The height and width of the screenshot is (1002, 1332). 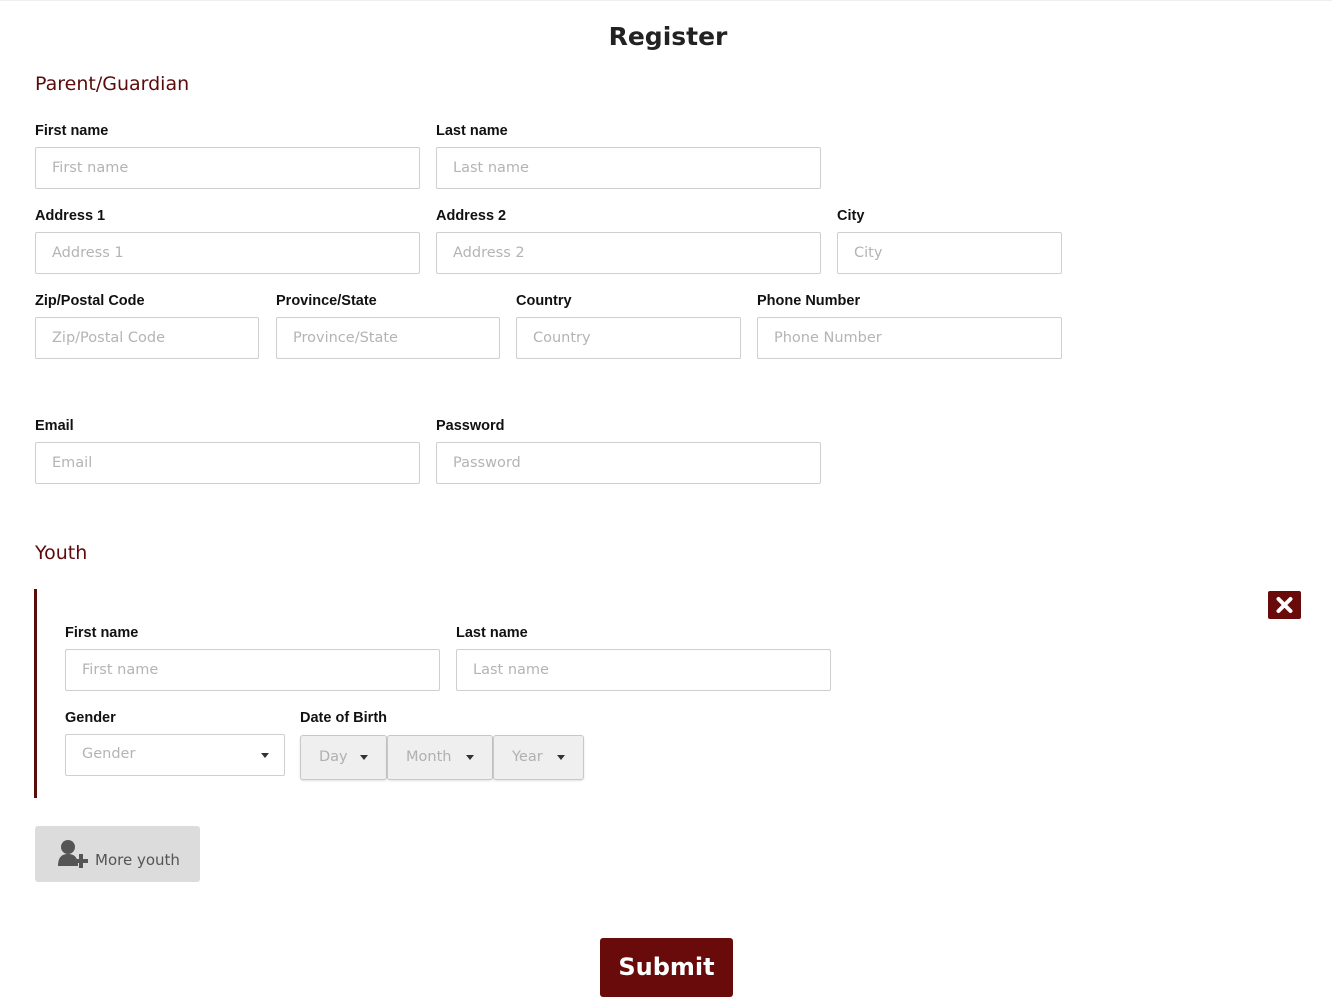 I want to click on youth-first-name-input, so click(x=252, y=670).